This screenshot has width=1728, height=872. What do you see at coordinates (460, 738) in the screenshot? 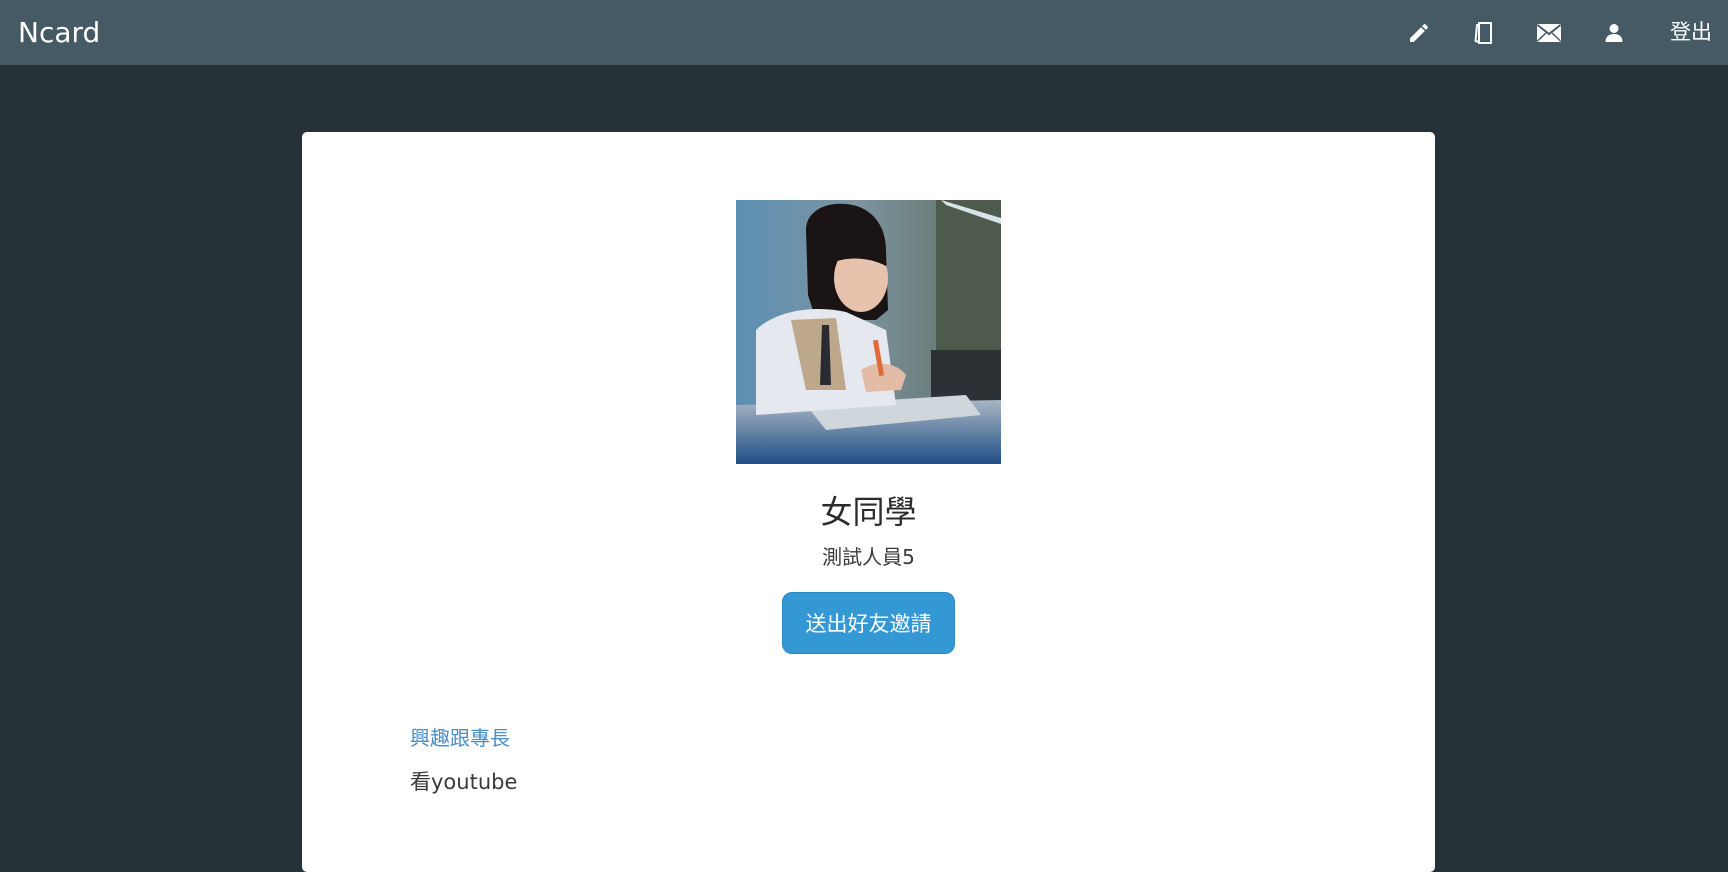
I see `interests-heading: 興趣跟專長` at bounding box center [460, 738].